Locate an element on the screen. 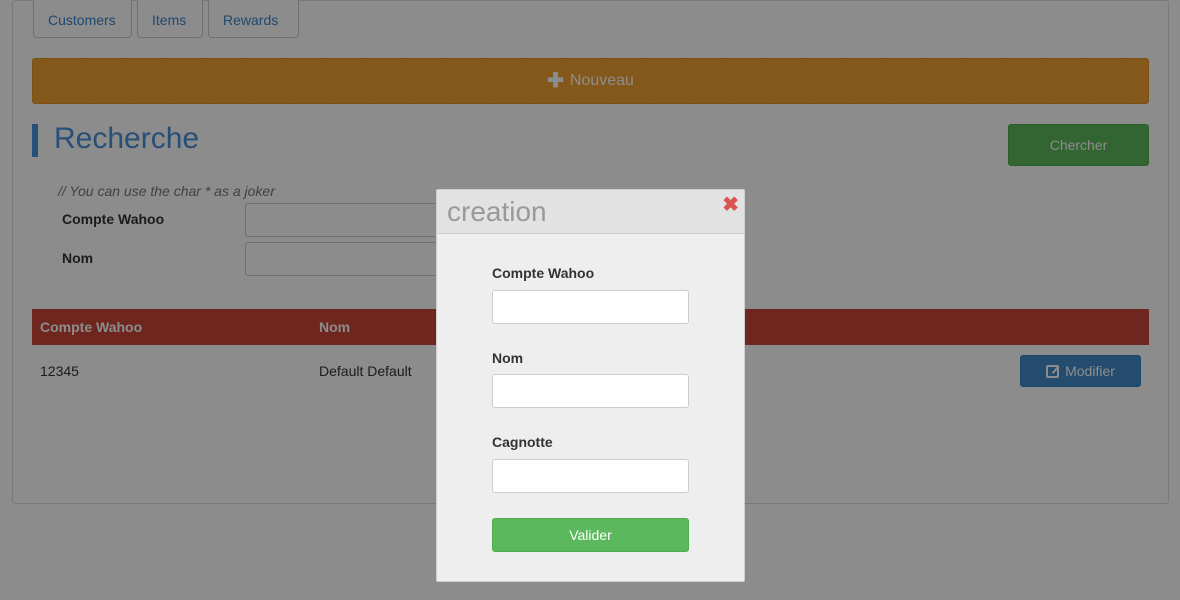 The image size is (1180, 600). dialog-label-compte: Compte Wahoo is located at coordinates (543, 273).